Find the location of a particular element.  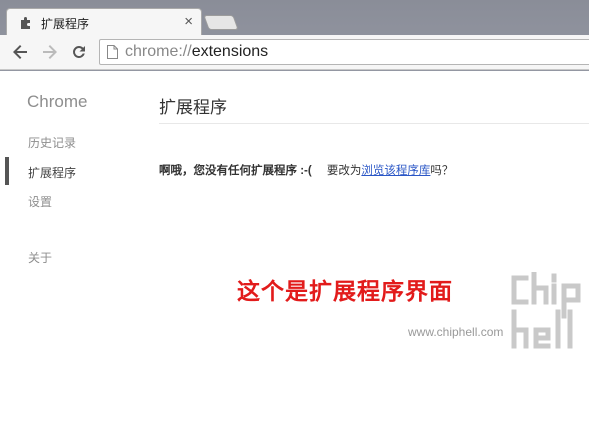

chiphell-logo is located at coordinates (546, 310).